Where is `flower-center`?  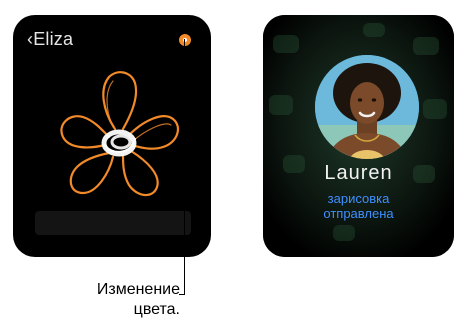
flower-center is located at coordinates (119, 143).